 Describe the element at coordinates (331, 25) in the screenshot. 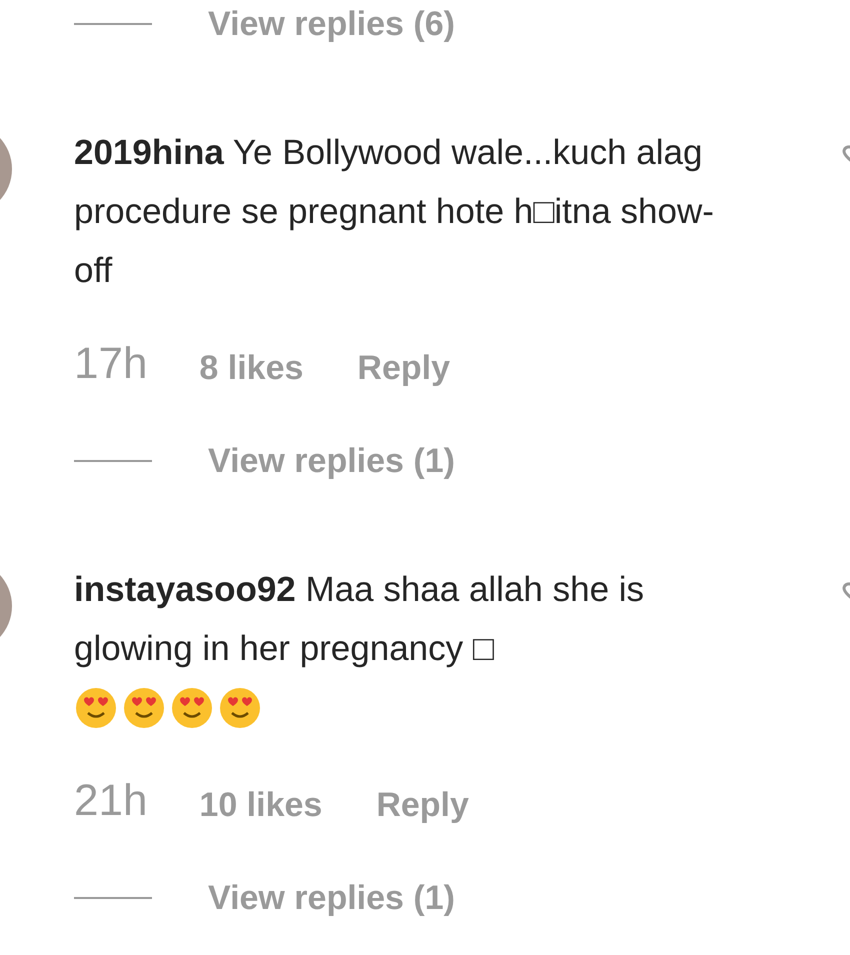

I see `view-replies-link: View replies (6)` at that location.